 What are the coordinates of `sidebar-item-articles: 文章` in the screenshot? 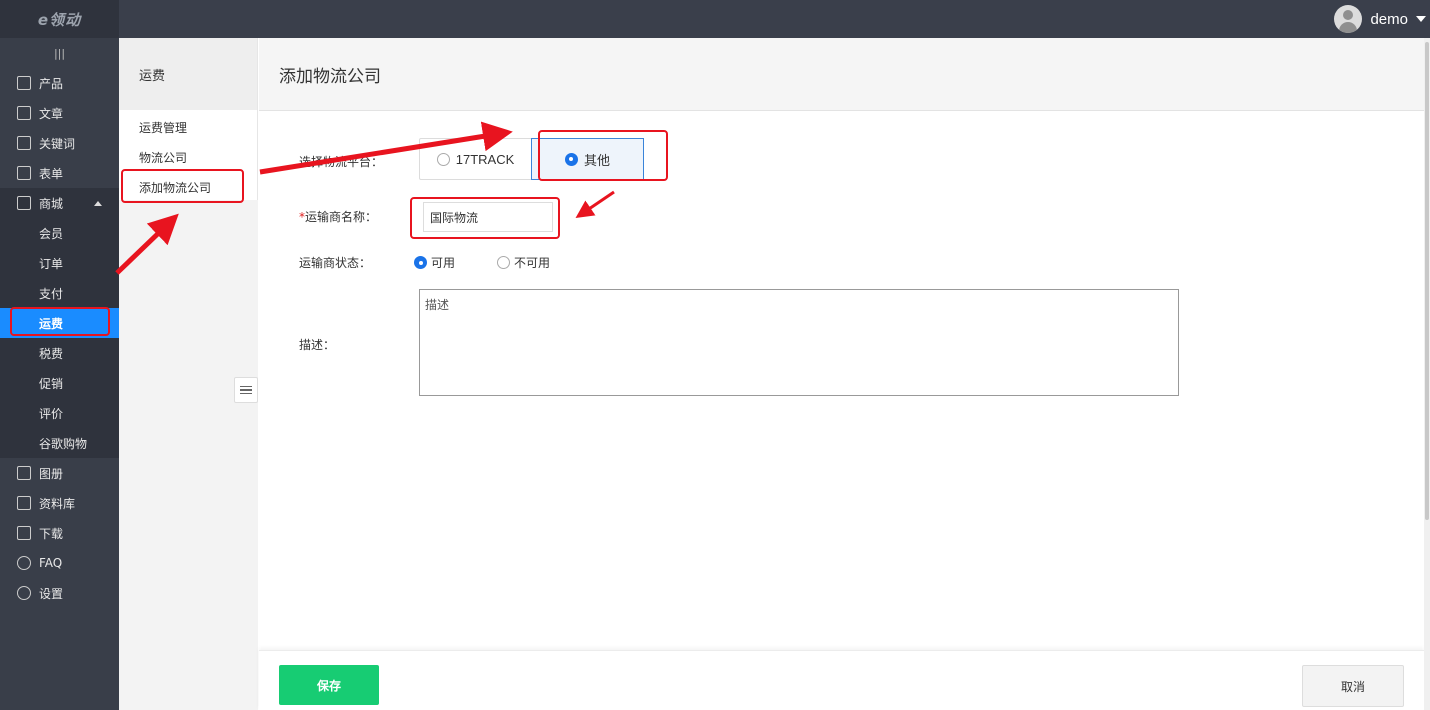 It's located at (59, 113).